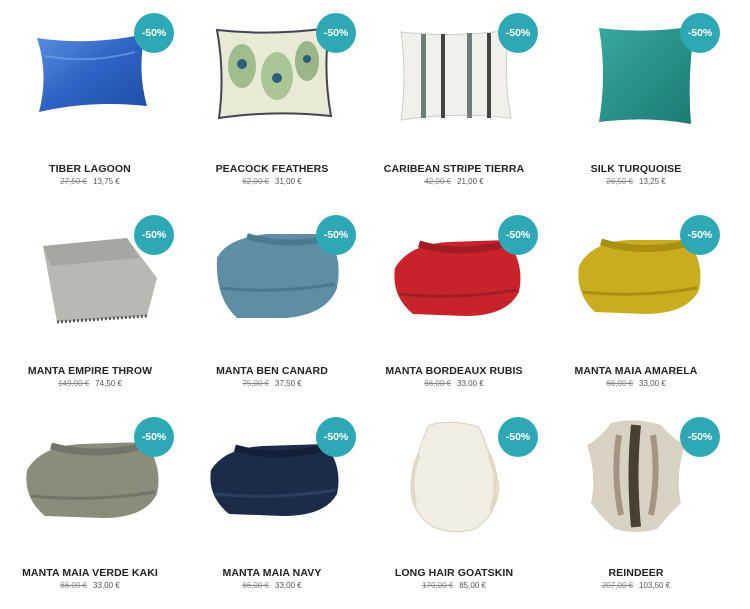 The image size is (750, 609). I want to click on sale-price: 85,00 €, so click(472, 585).